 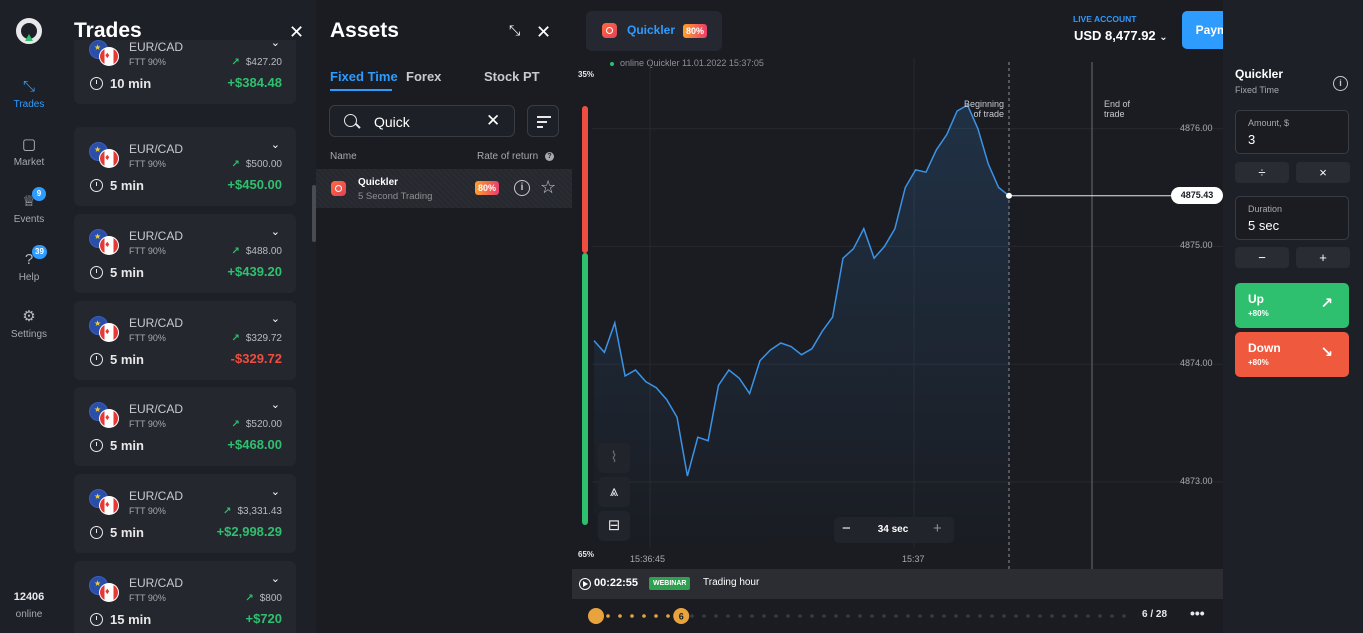 What do you see at coordinates (338, 188) in the screenshot?
I see `quickler-icon` at bounding box center [338, 188].